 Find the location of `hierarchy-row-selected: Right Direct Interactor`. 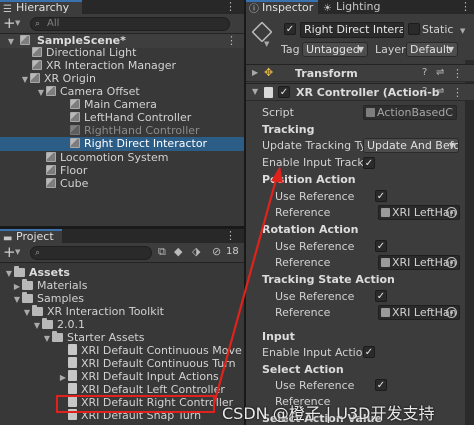

hierarchy-row-selected: Right Direct Interactor is located at coordinates (122, 144).